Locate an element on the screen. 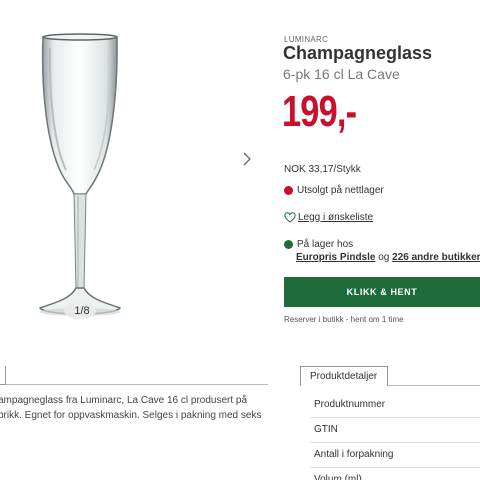 The width and height of the screenshot is (480, 480). reserve-note: Reserver i butikk - hent om 1 time is located at coordinates (344, 319).